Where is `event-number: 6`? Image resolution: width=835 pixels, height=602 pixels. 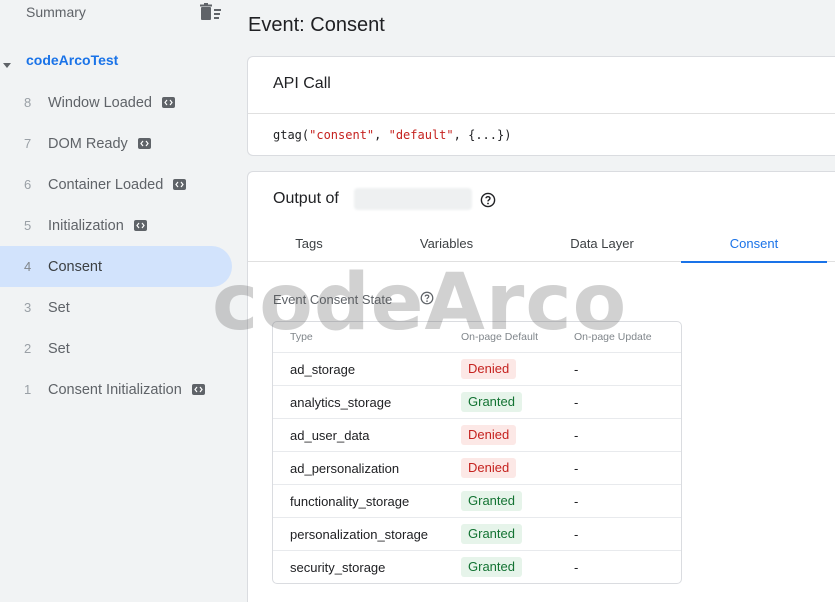 event-number: 6 is located at coordinates (28, 184).